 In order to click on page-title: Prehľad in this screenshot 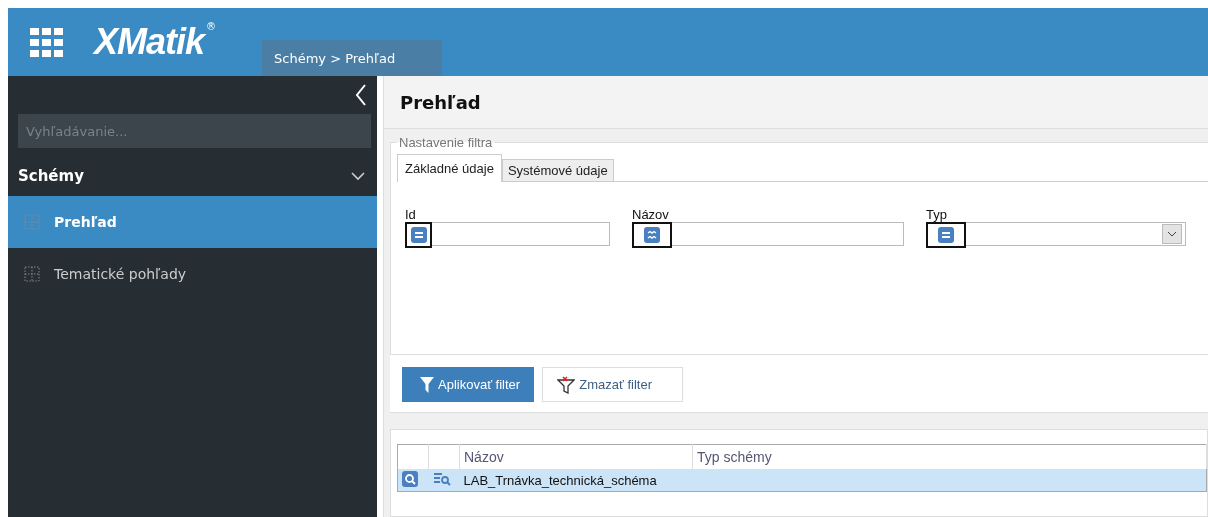, I will do `click(440, 102)`.